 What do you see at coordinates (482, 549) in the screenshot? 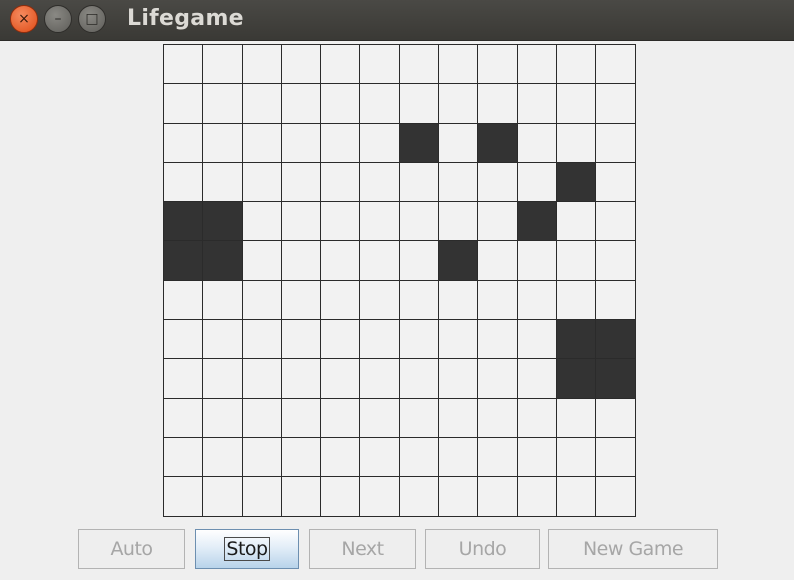
I see `undo-button: Undo` at bounding box center [482, 549].